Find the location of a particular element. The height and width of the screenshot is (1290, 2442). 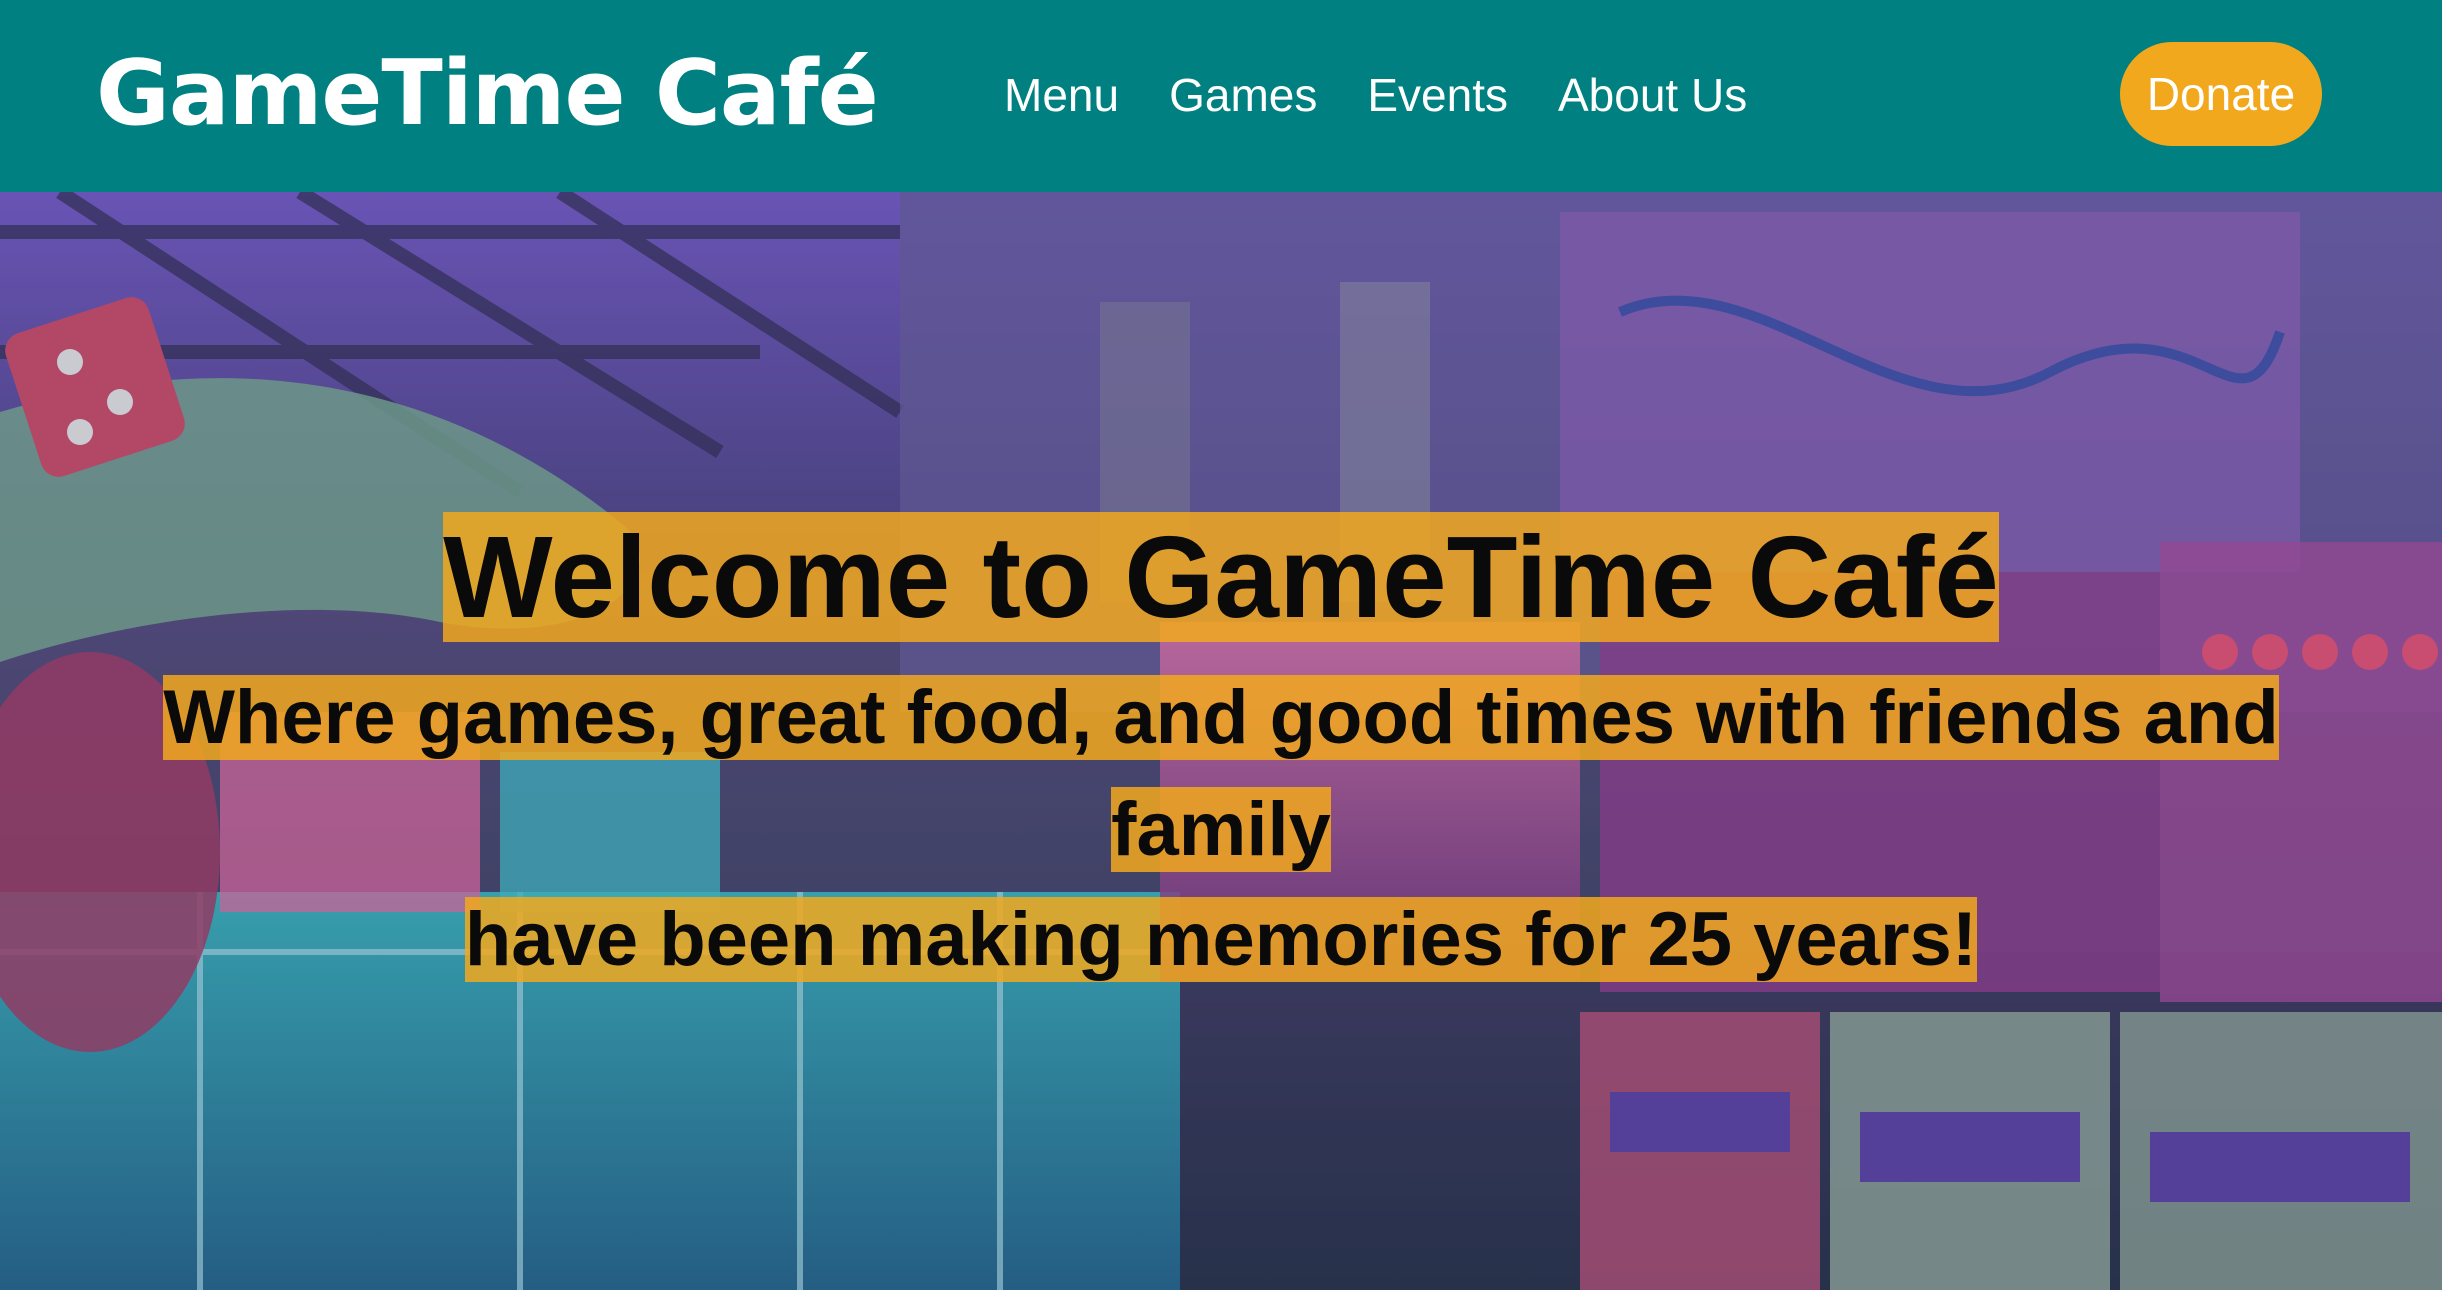

nav-link-menu: Menu is located at coordinates (1061, 95).